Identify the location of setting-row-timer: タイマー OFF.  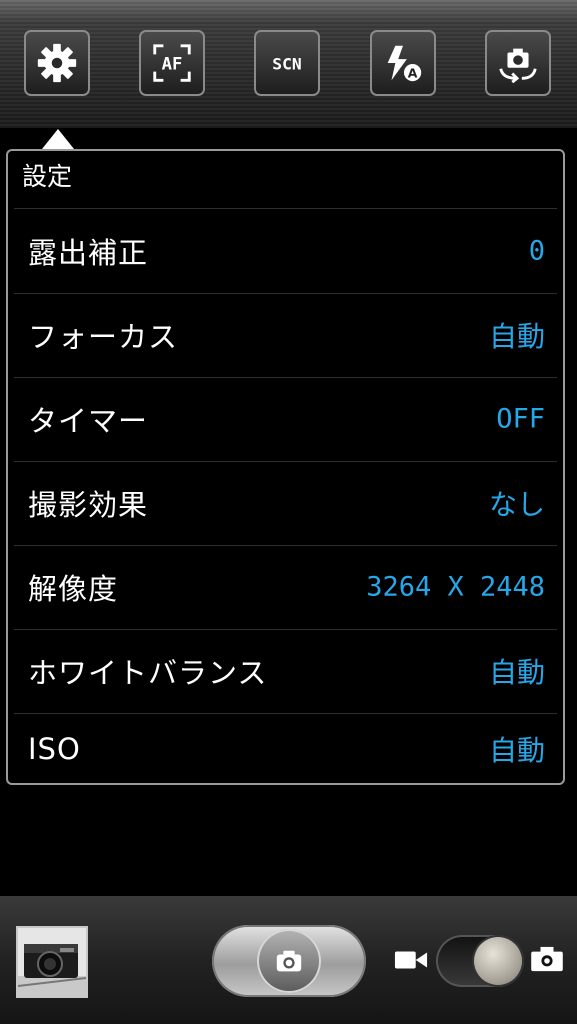
(285, 419).